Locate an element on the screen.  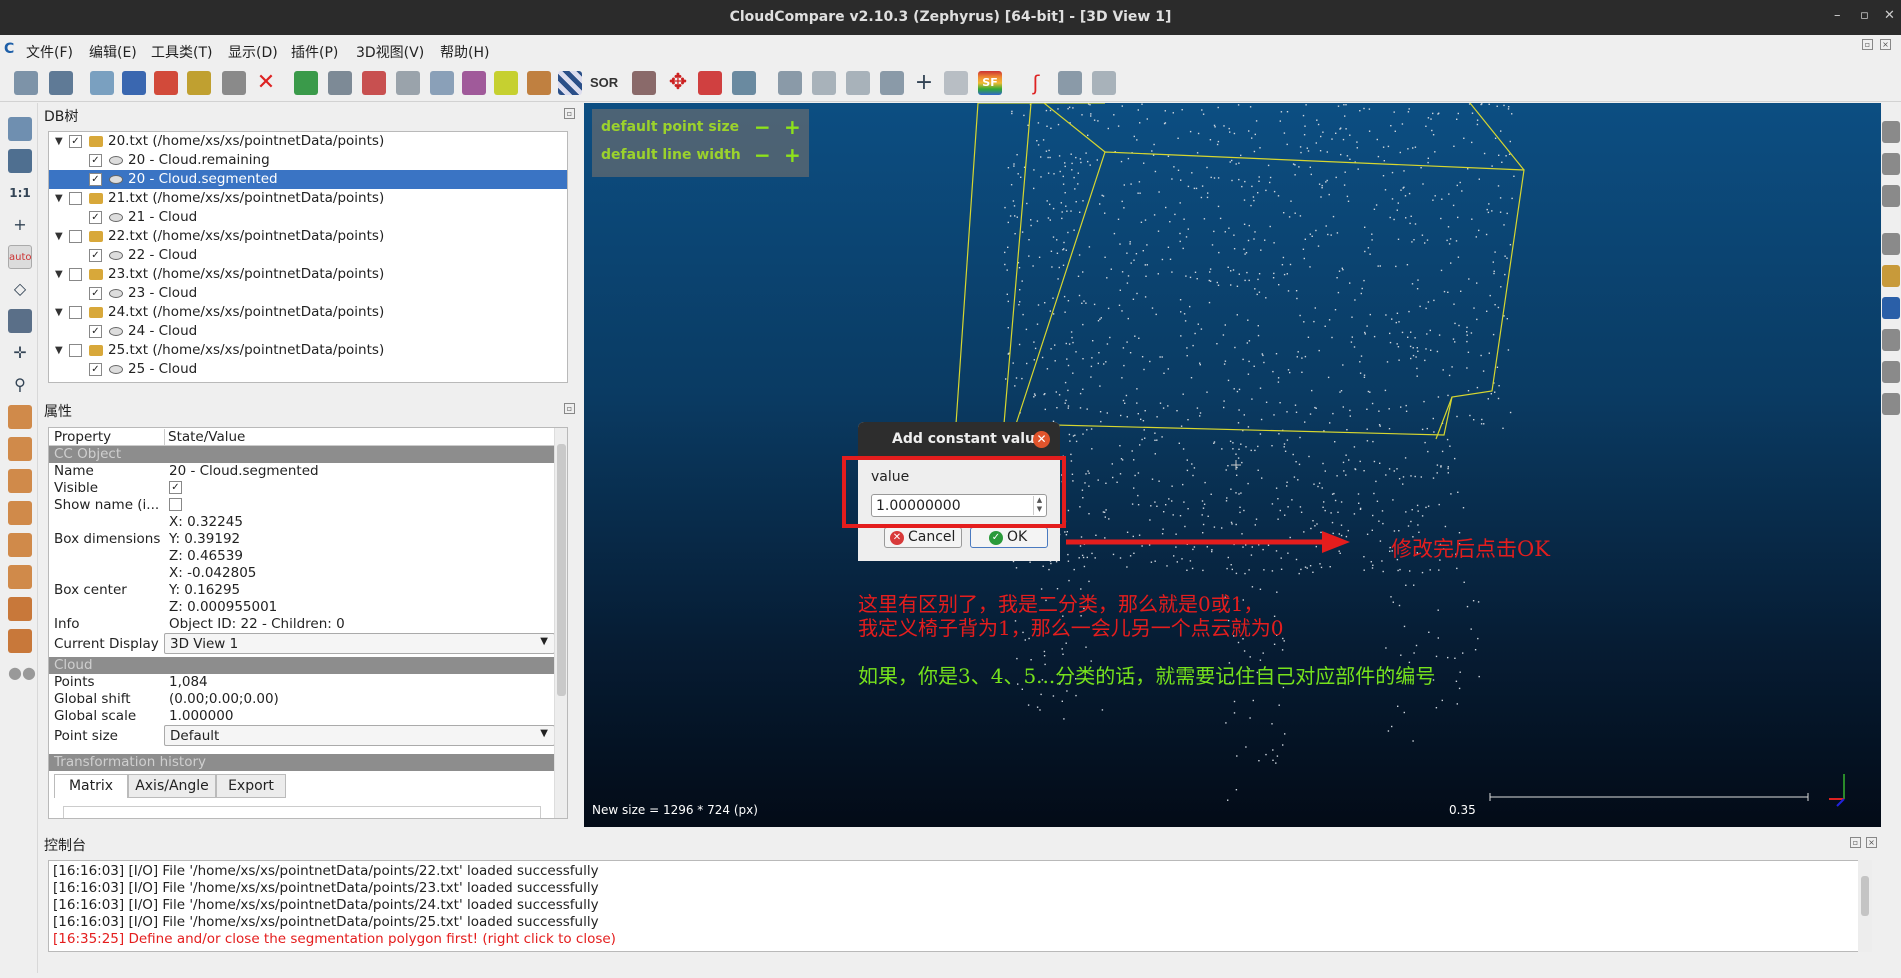
menu-help: 帮助(H) is located at coordinates (464, 52).